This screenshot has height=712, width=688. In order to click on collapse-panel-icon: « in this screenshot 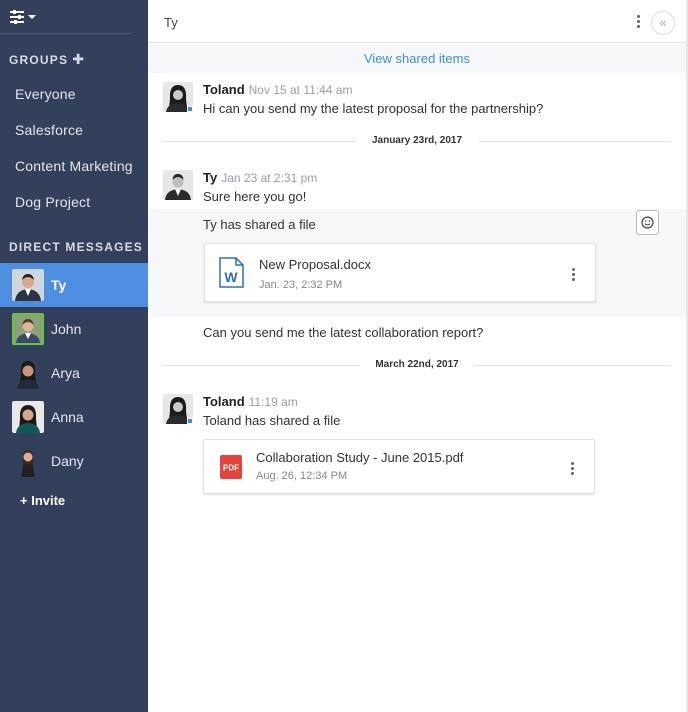, I will do `click(663, 23)`.